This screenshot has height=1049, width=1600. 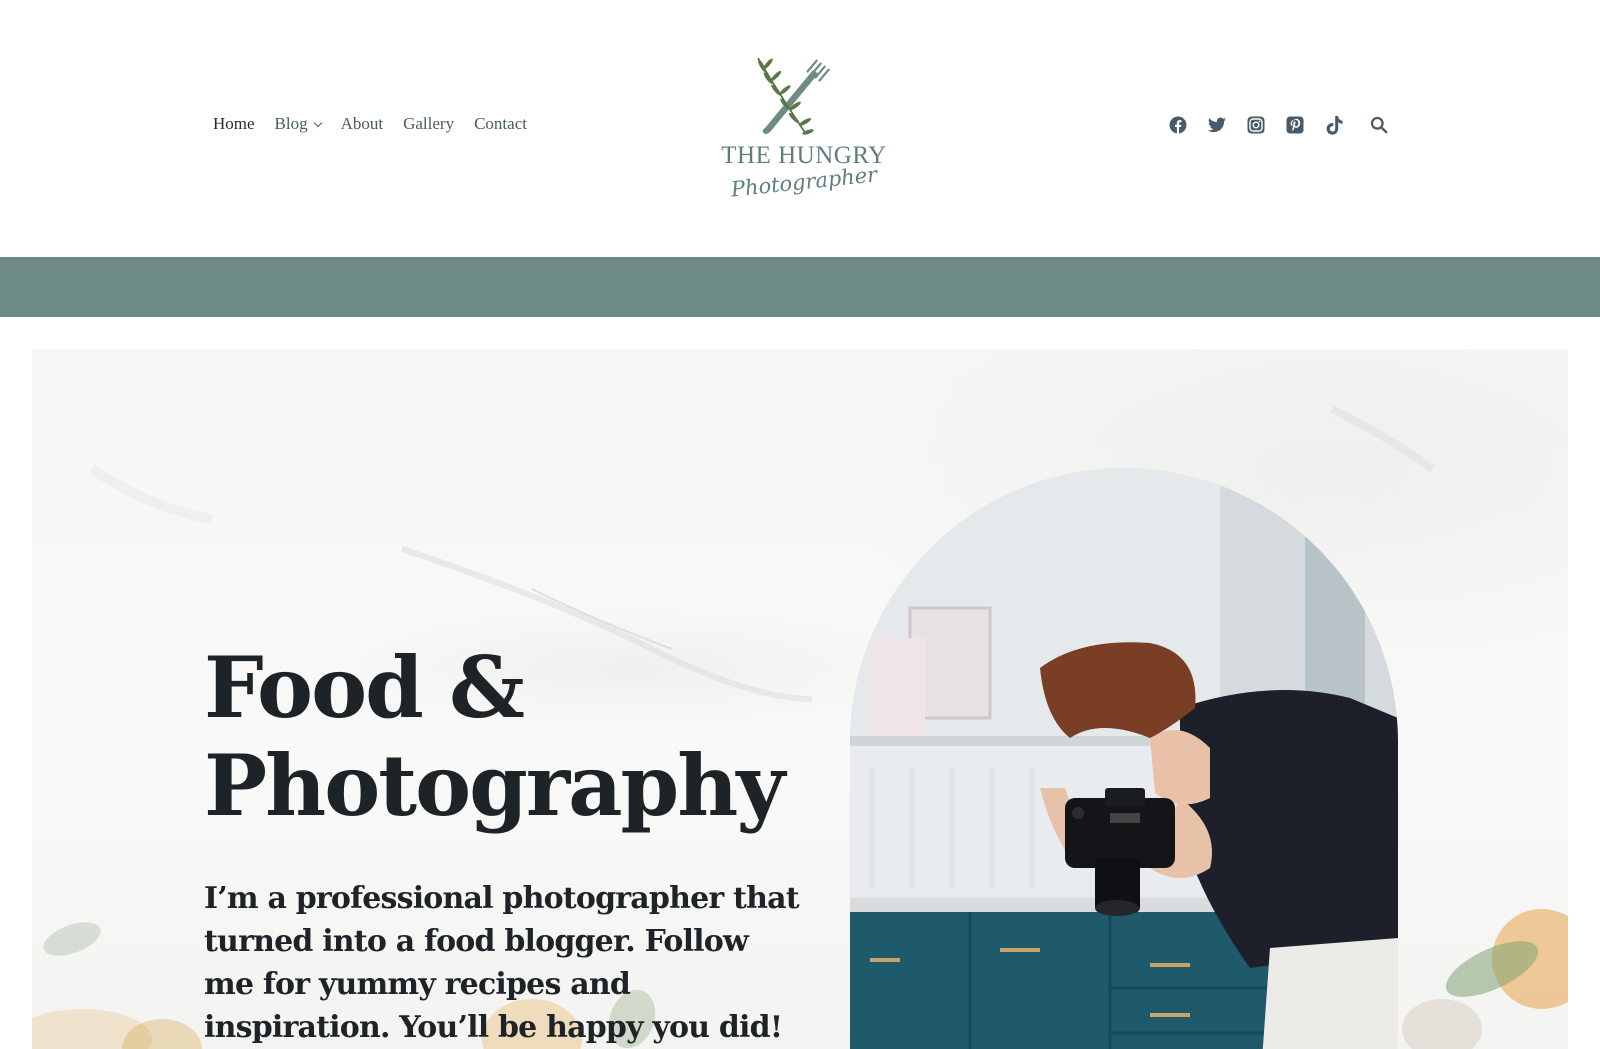 I want to click on site-logo: THE HUNGRY Photographer, so click(x=804, y=137).